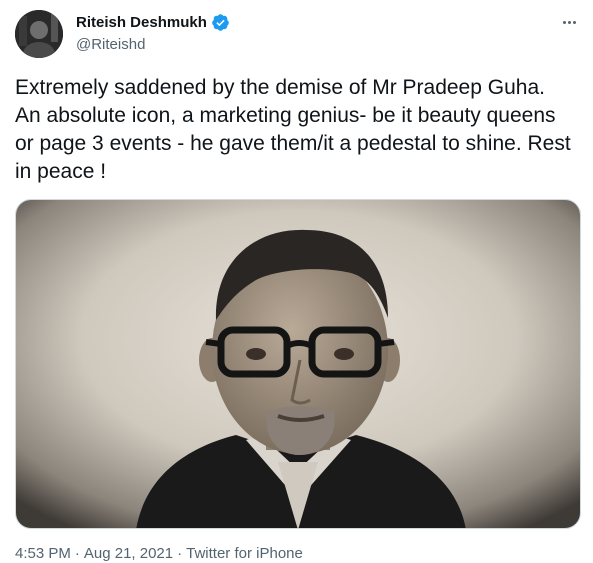 The width and height of the screenshot is (593, 563). I want to click on author-name-row: Riteish Deshmukh, so click(153, 22).